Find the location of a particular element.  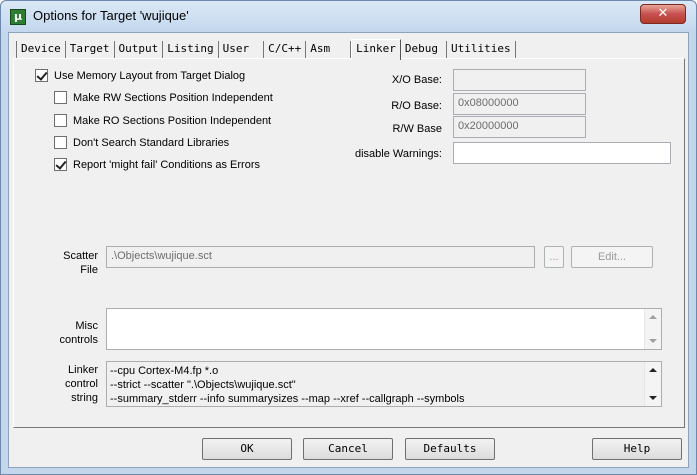

rw-base-label: R/W Base is located at coordinates (417, 129).